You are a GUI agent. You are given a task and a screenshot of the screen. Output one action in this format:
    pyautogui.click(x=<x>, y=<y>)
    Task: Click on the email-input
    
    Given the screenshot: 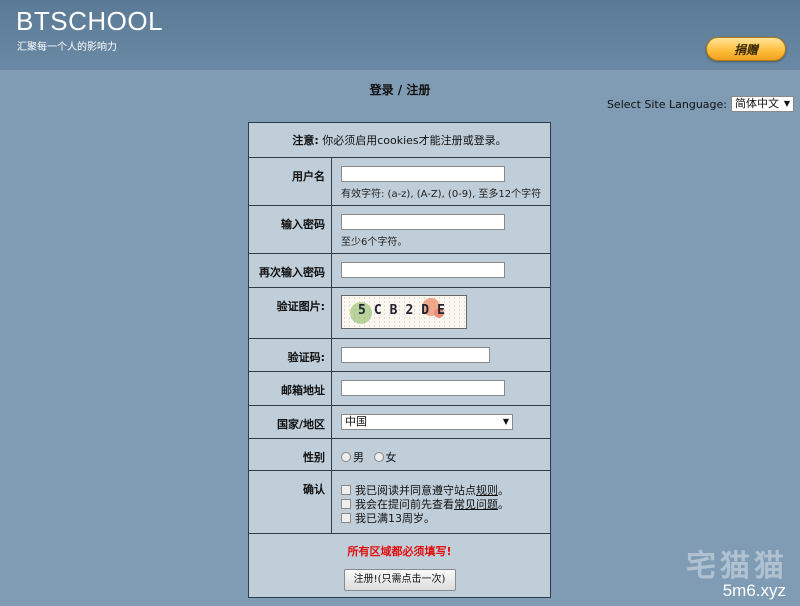 What is the action you would take?
    pyautogui.click(x=423, y=388)
    